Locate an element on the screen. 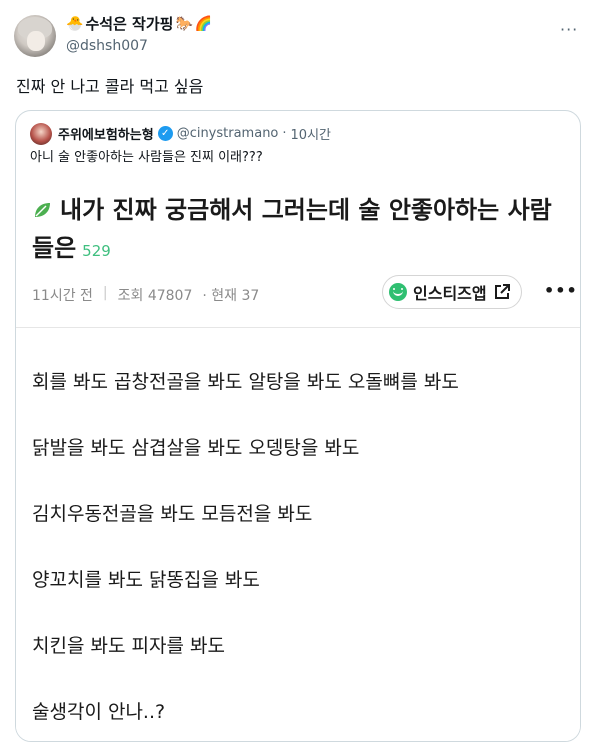 This screenshot has height=756, width=598. more-icon: ··· is located at coordinates (569, 29).